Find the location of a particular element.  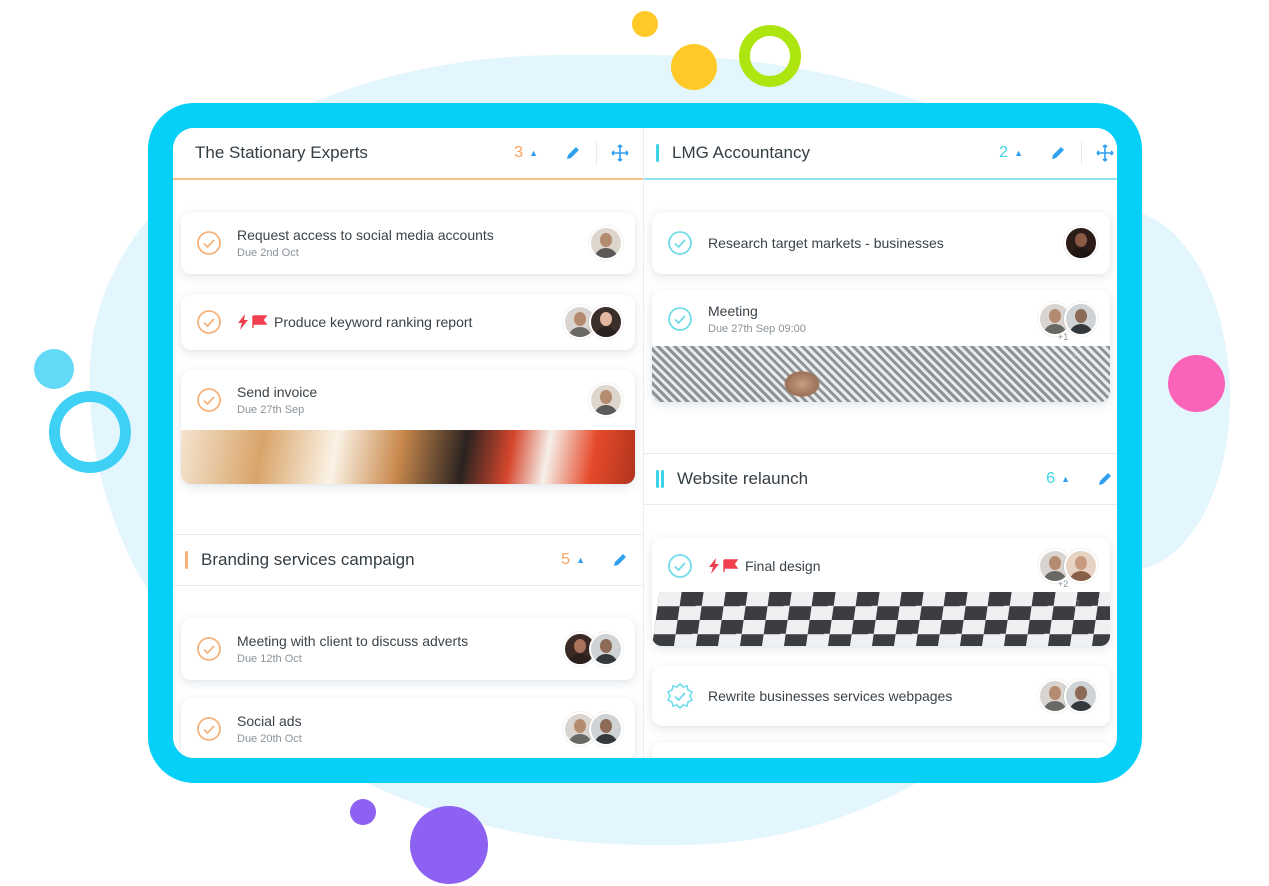

task-title: Produce keyword ranking report is located at coordinates (373, 322).